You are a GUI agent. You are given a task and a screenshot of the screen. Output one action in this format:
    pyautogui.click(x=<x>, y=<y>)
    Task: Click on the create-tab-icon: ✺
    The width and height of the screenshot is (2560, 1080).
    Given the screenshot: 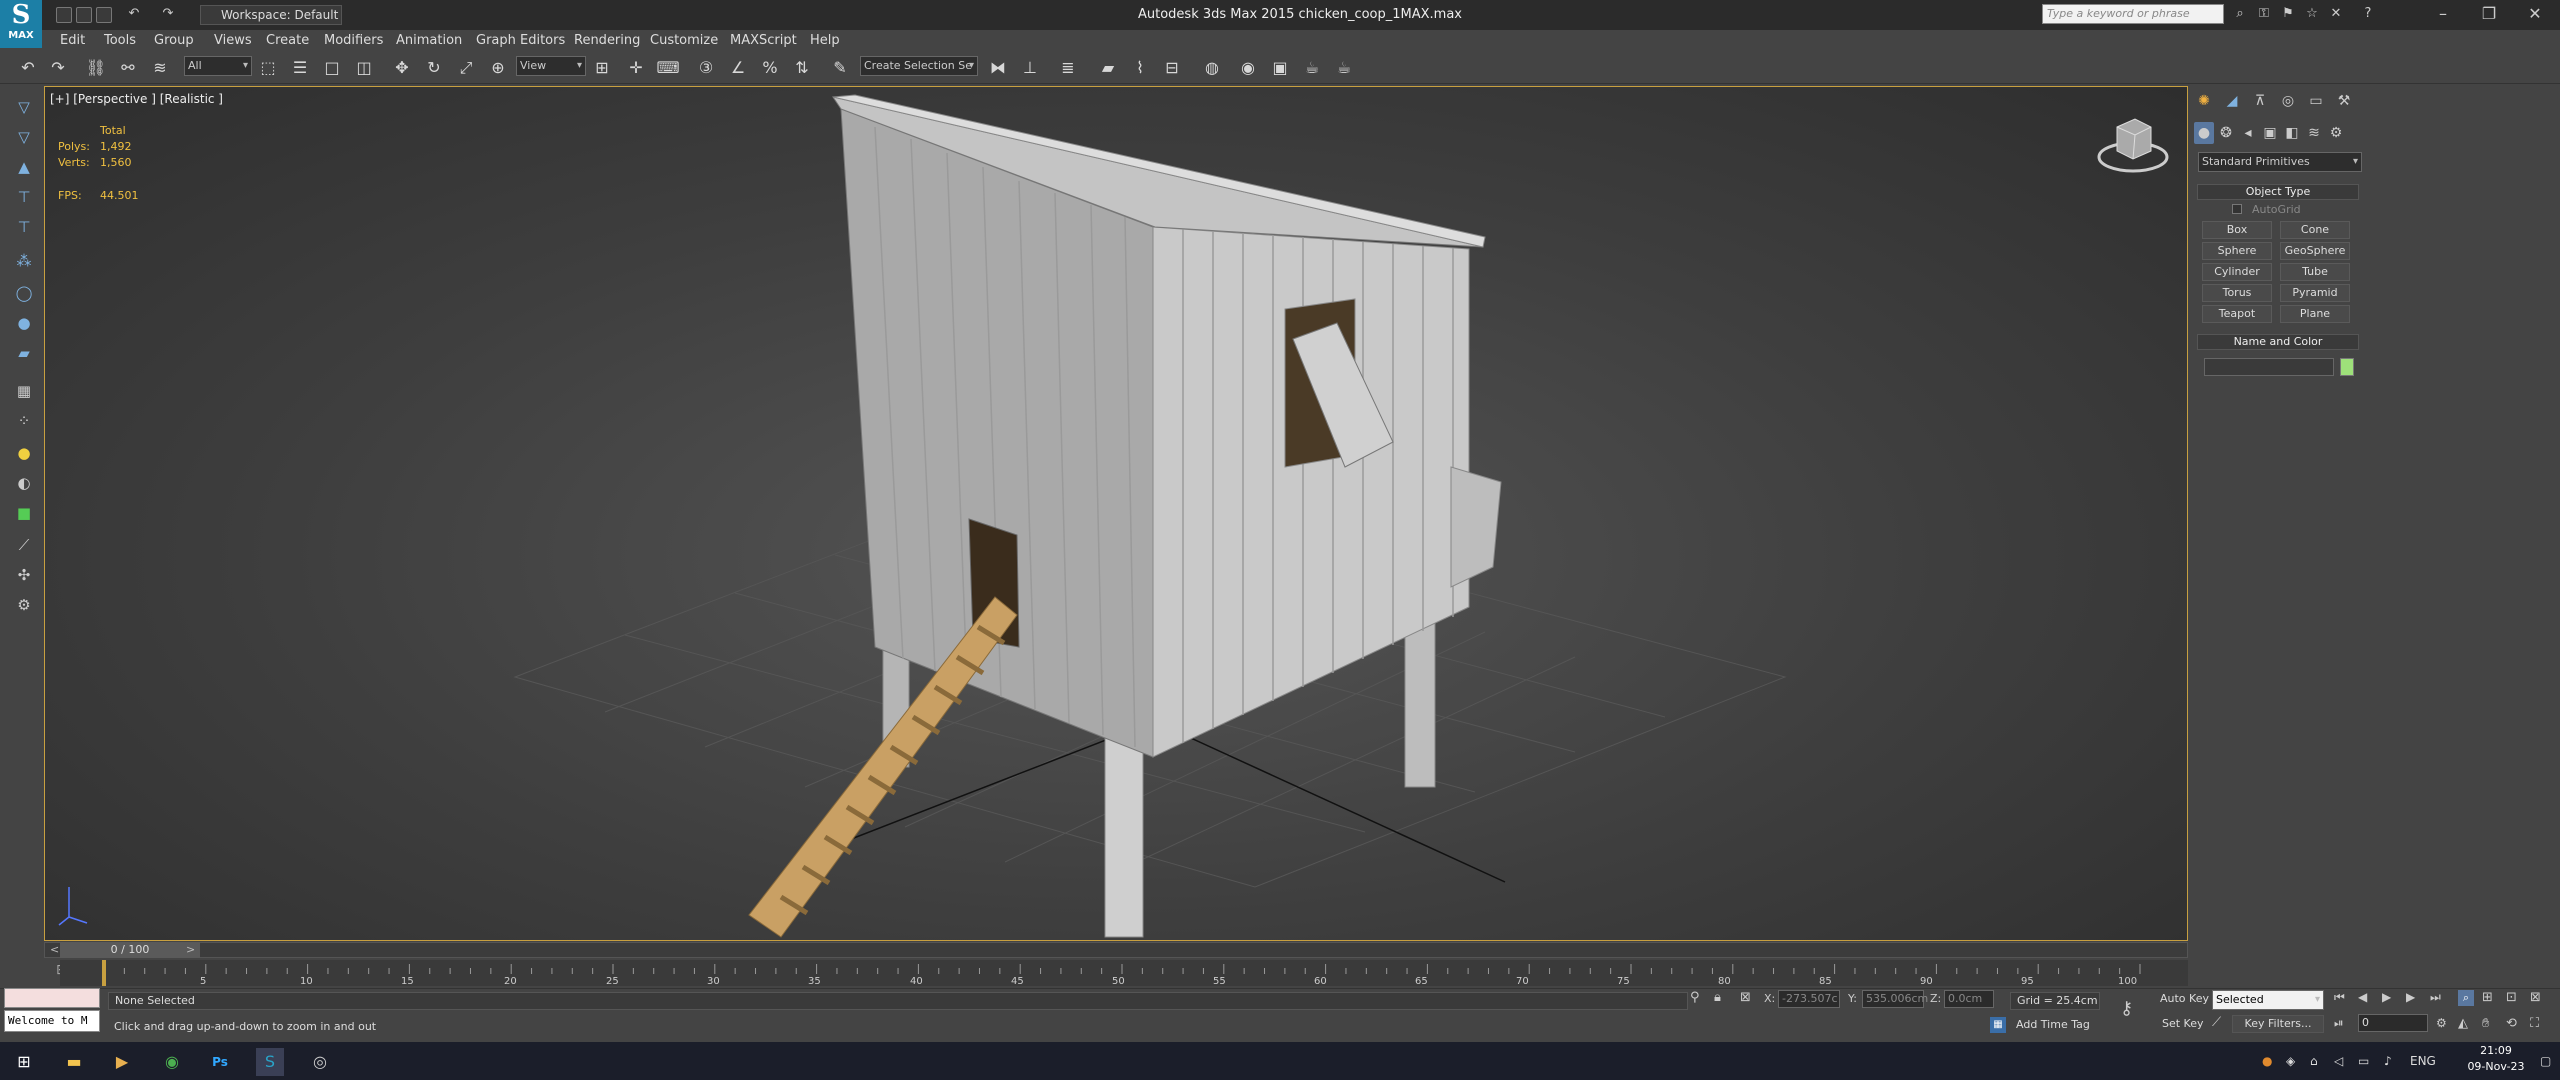 What is the action you would take?
    pyautogui.click(x=2204, y=101)
    